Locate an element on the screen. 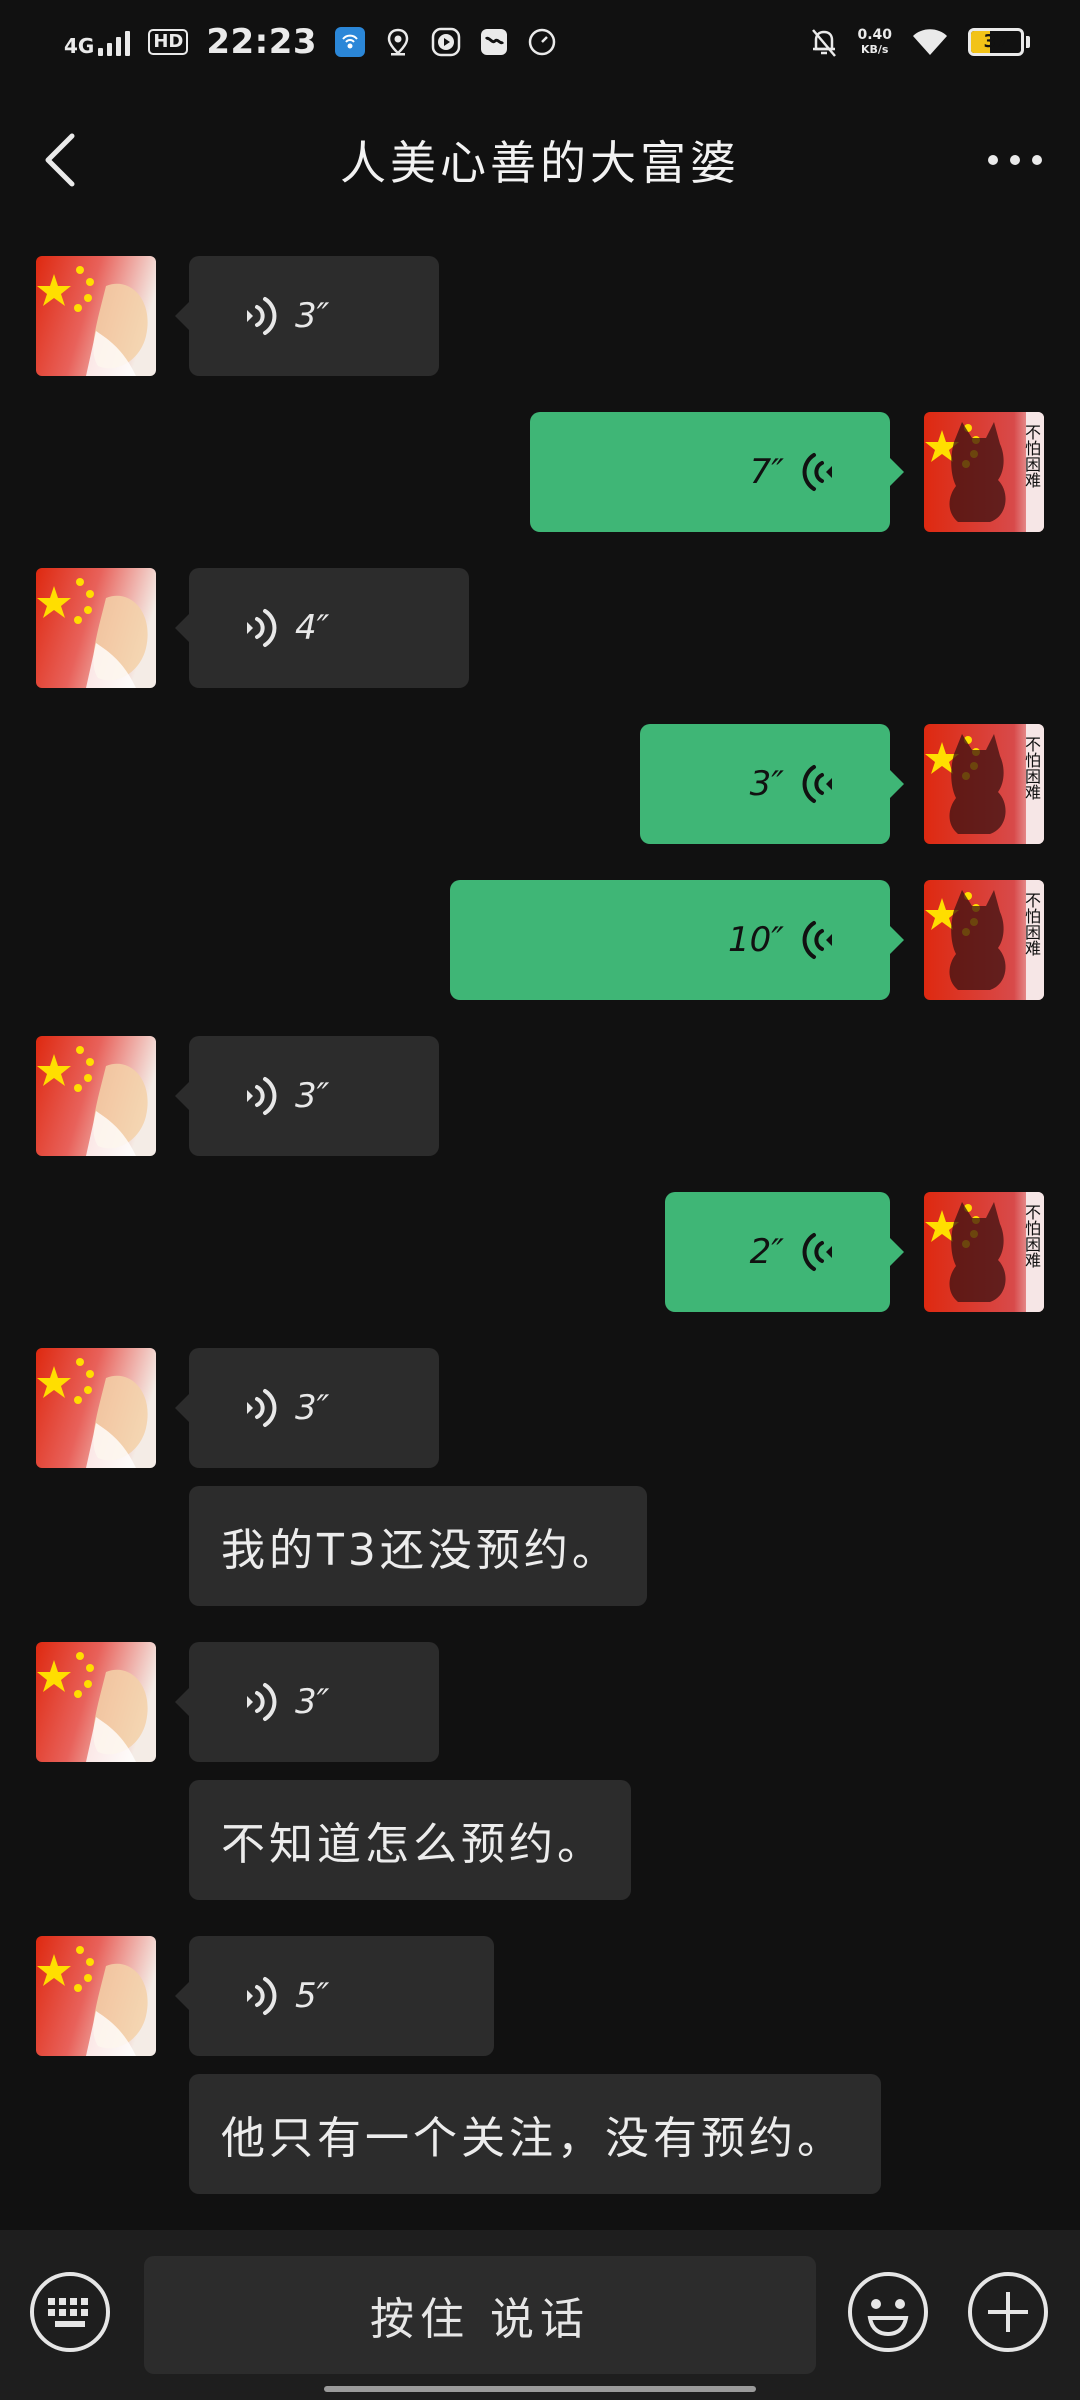 This screenshot has height=2400, width=1080. chat-title: 人美心善的大富婆 is located at coordinates (540, 163).